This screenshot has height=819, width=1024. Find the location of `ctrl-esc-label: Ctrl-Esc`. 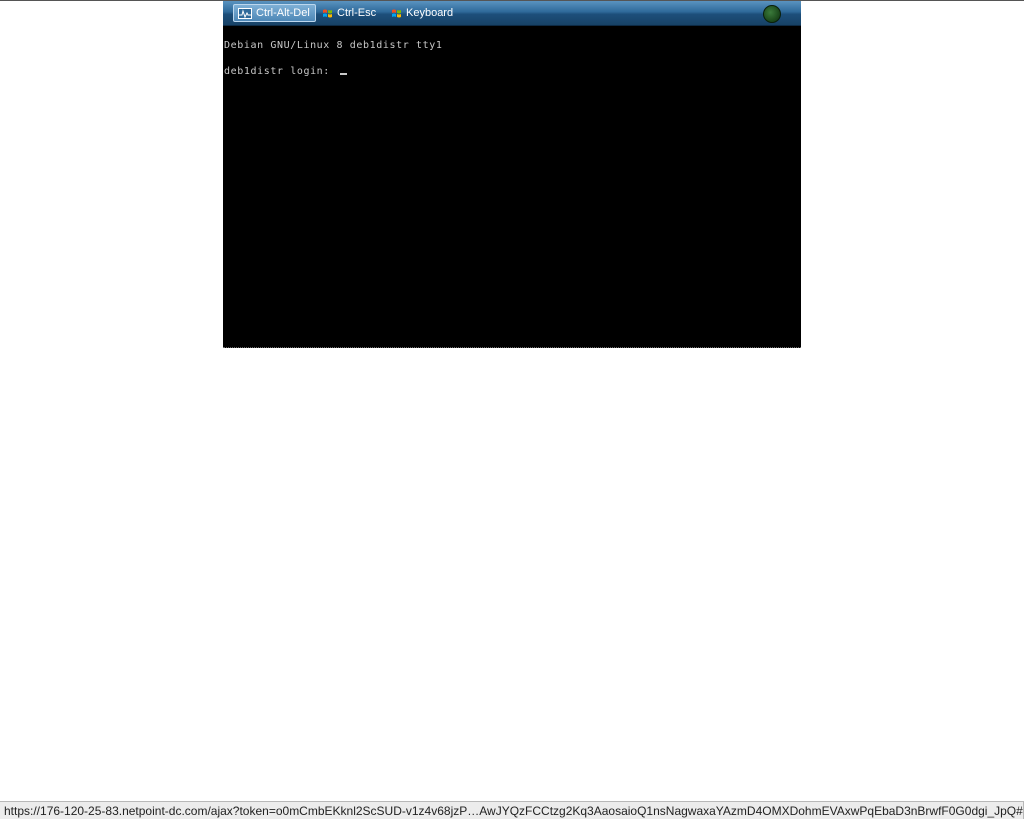

ctrl-esc-label: Ctrl-Esc is located at coordinates (357, 13).